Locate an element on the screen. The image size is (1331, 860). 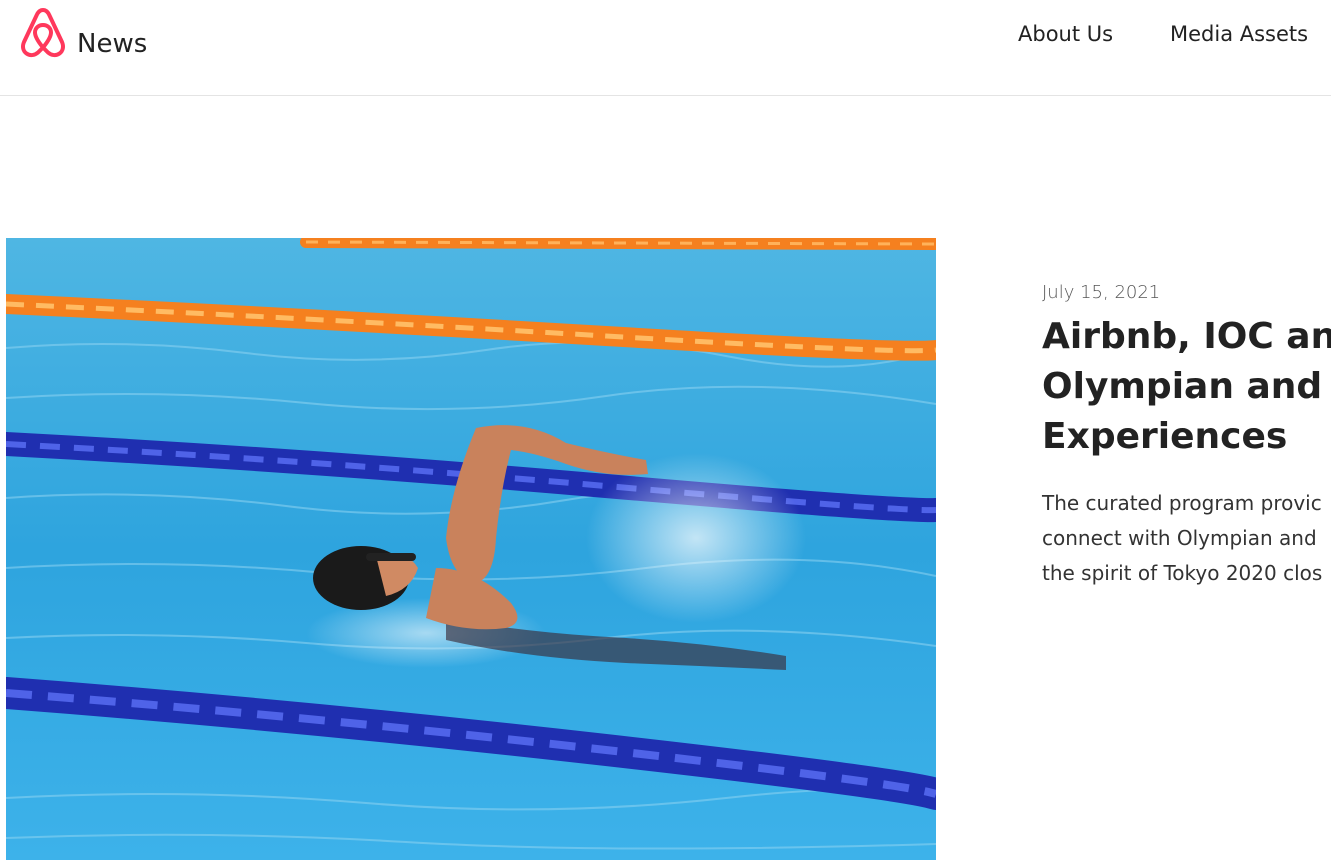
article-summary-line: connect with Olympian and is located at coordinates (1179, 538).